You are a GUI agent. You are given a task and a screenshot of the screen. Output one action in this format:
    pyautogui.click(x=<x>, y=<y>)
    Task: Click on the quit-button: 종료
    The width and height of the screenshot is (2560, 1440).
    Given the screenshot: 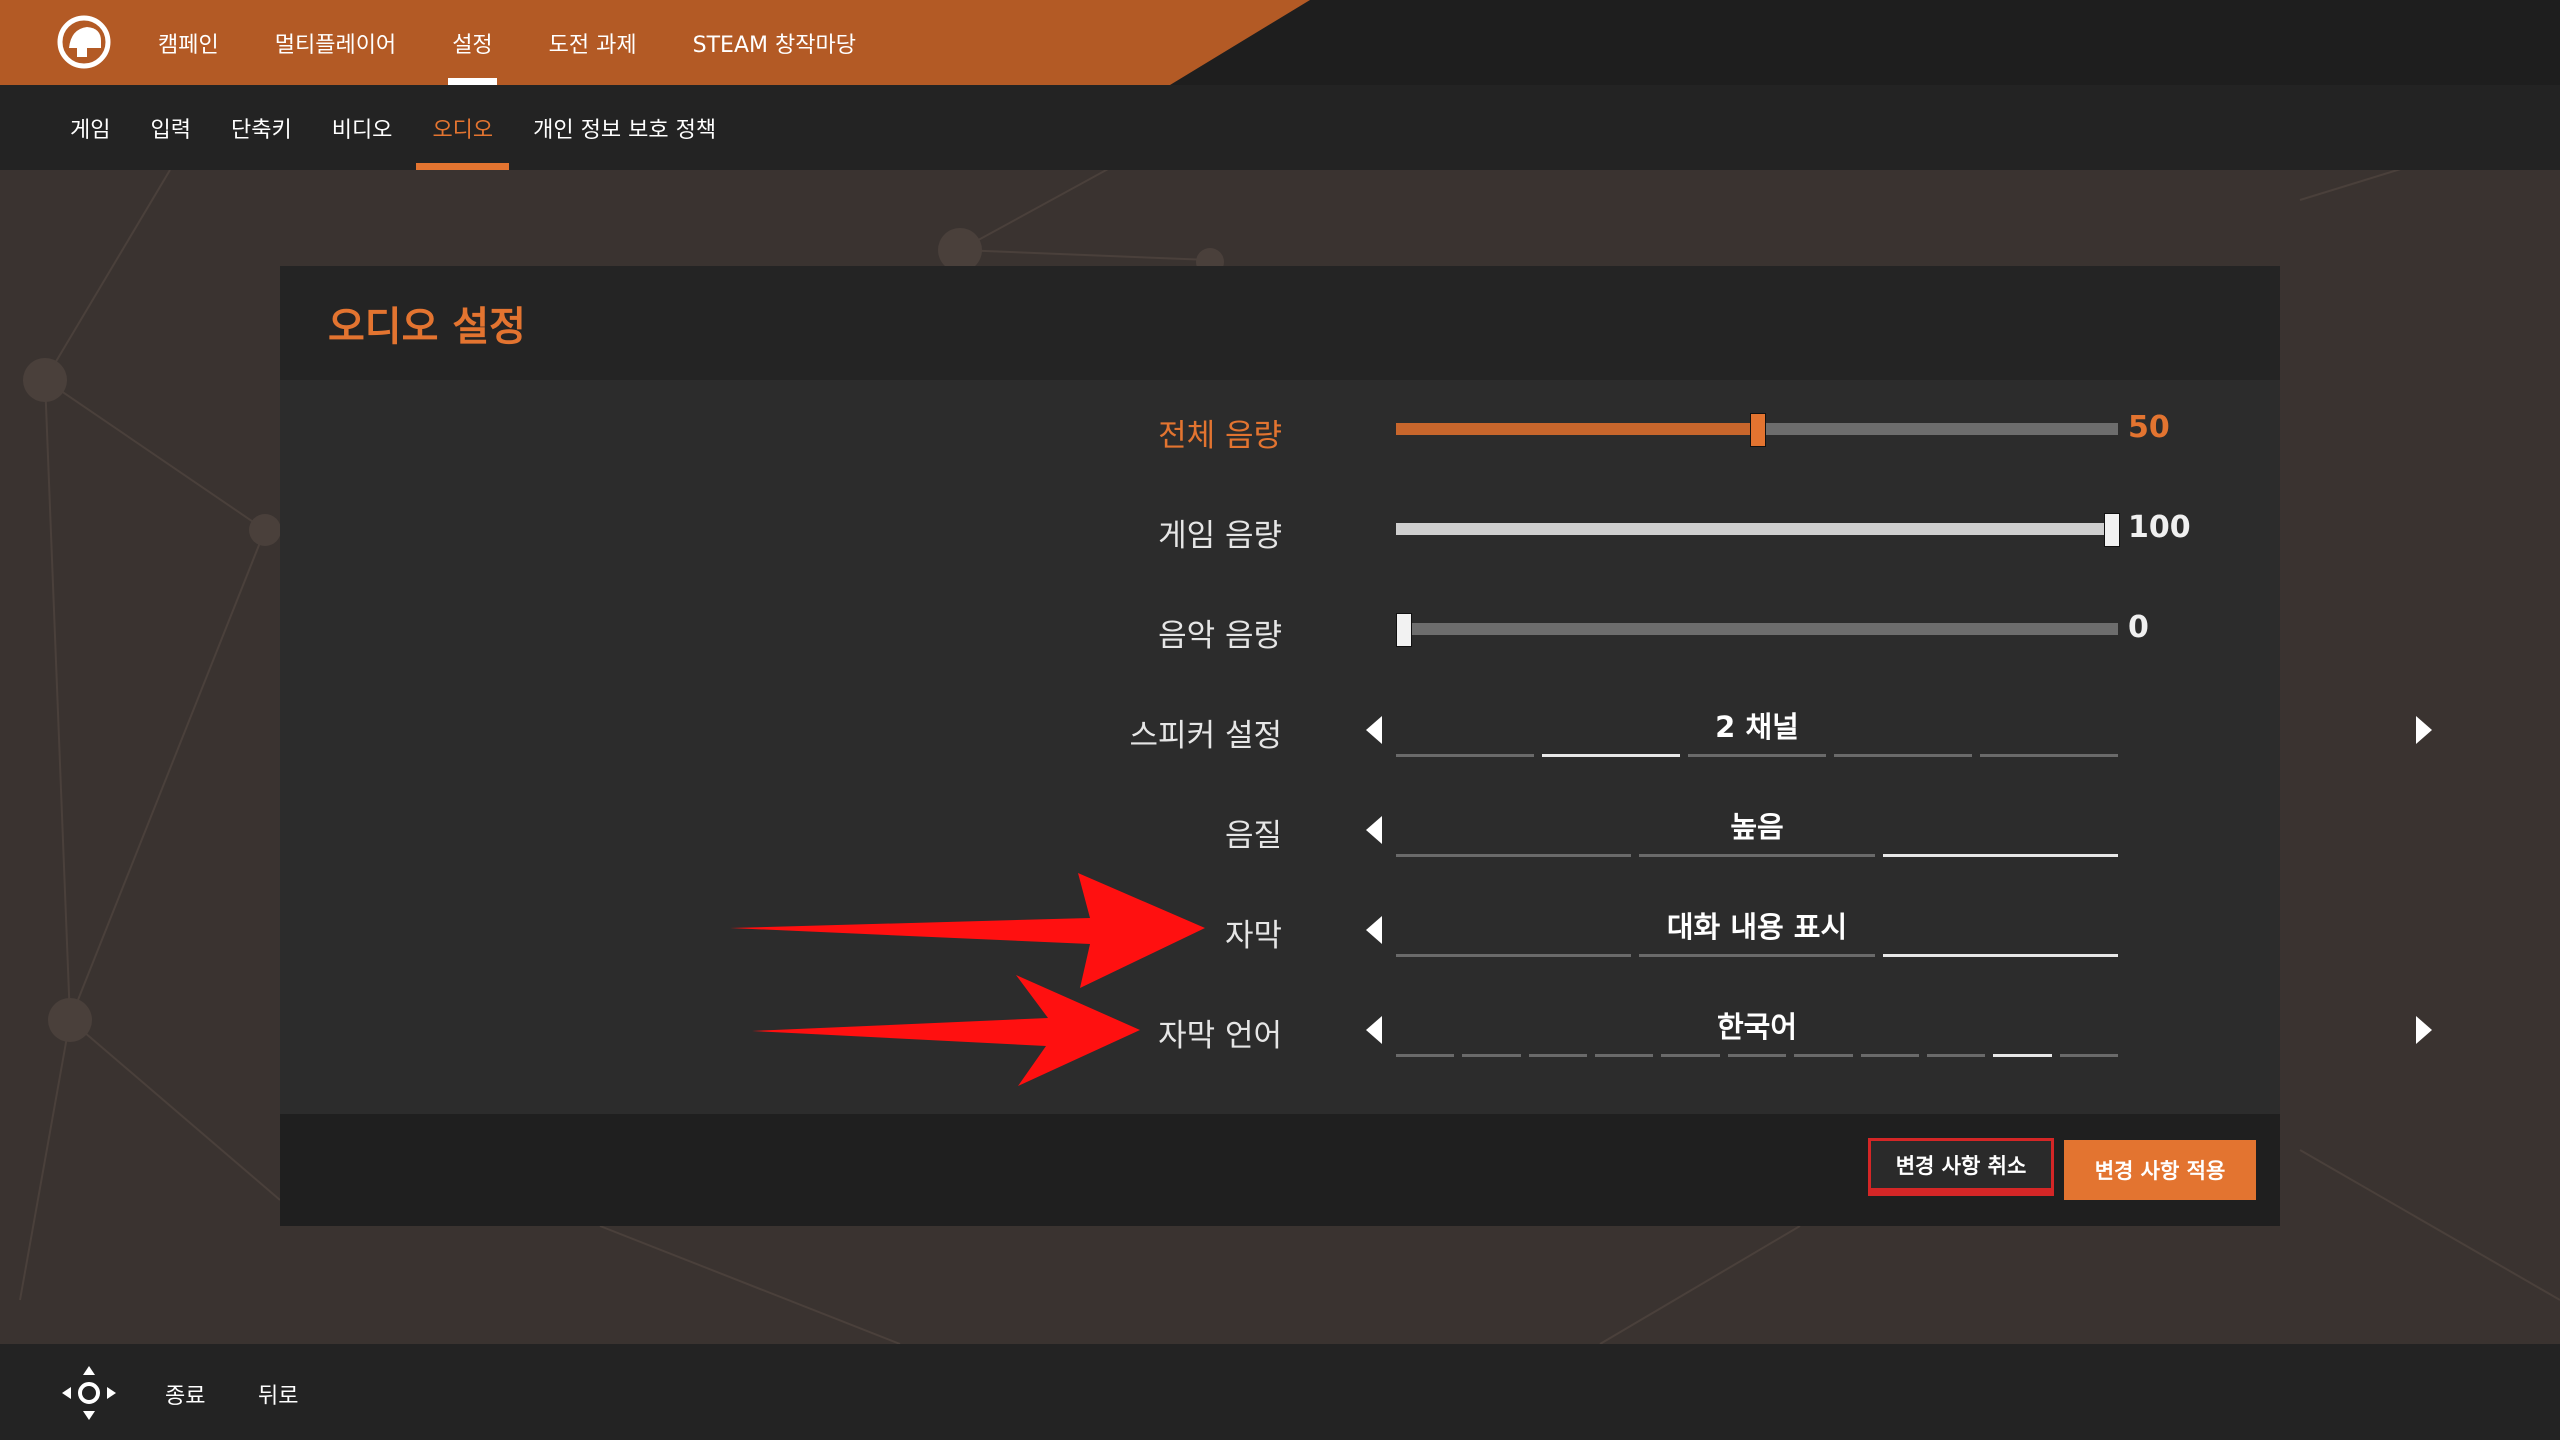 What is the action you would take?
    pyautogui.click(x=185, y=1394)
    